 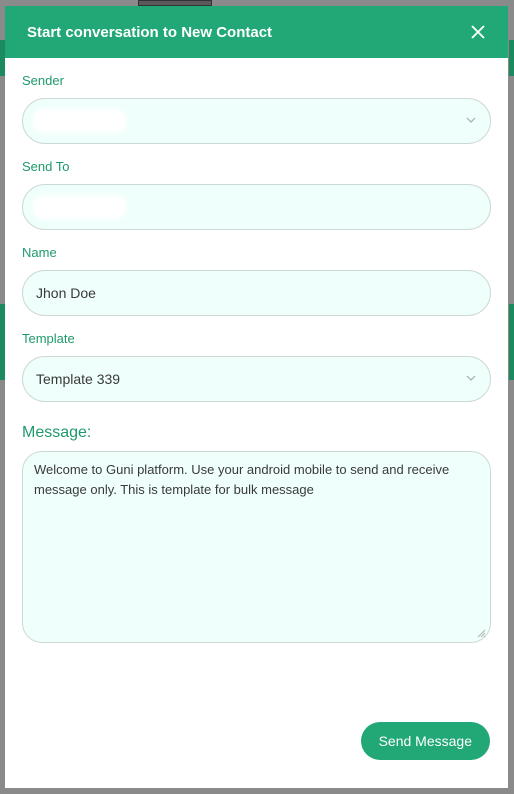 What do you see at coordinates (46, 166) in the screenshot?
I see `send-to-label: Send To` at bounding box center [46, 166].